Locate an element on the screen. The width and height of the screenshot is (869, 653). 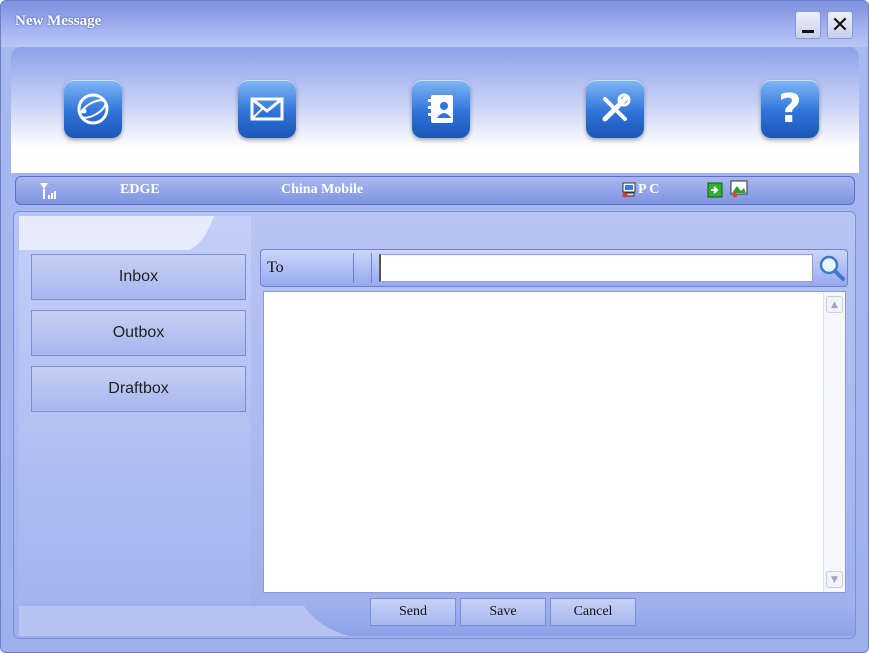
contacts-button is located at coordinates (441, 109).